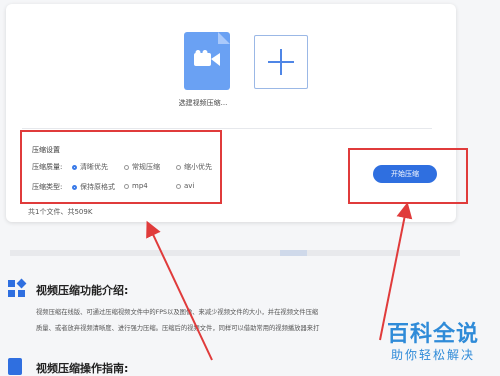 The image size is (500, 376). What do you see at coordinates (432, 334) in the screenshot?
I see `watermark-main-text: 百科全说` at bounding box center [432, 334].